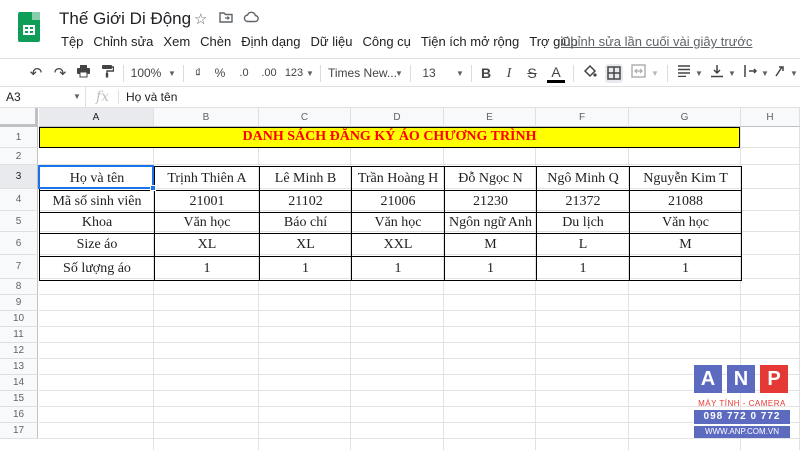 The image size is (800, 450). I want to click on fill-handle, so click(153, 188).